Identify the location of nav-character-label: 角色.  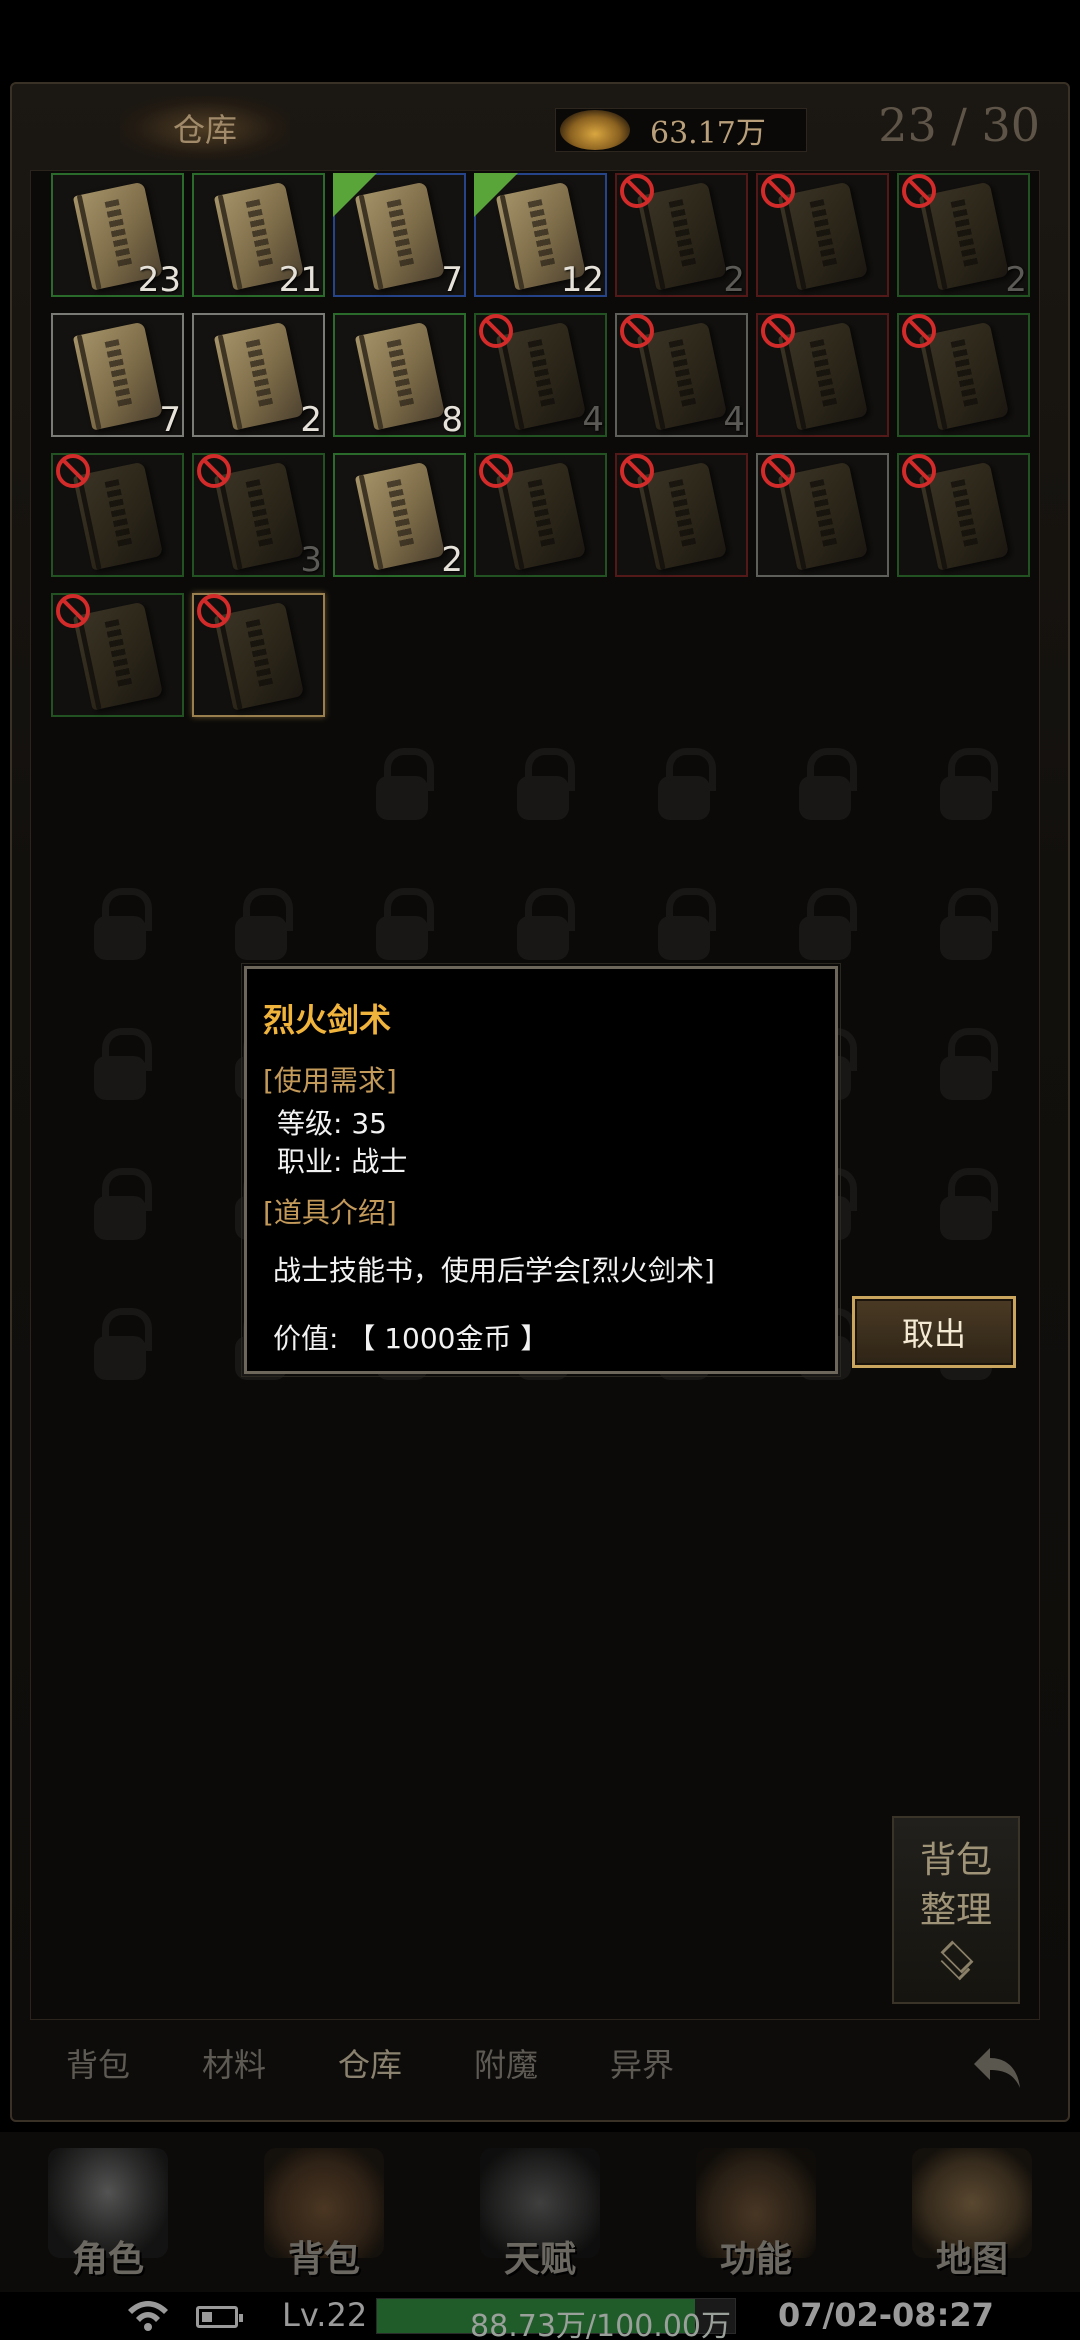
(107, 2259).